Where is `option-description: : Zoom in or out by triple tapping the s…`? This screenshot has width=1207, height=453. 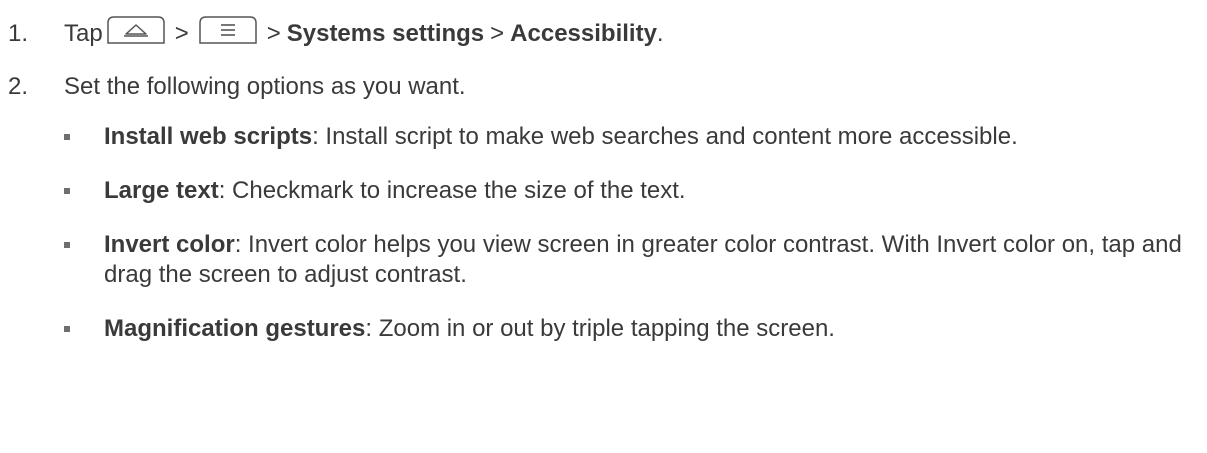
option-description: : Zoom in or out by triple tapping the s… is located at coordinates (600, 328).